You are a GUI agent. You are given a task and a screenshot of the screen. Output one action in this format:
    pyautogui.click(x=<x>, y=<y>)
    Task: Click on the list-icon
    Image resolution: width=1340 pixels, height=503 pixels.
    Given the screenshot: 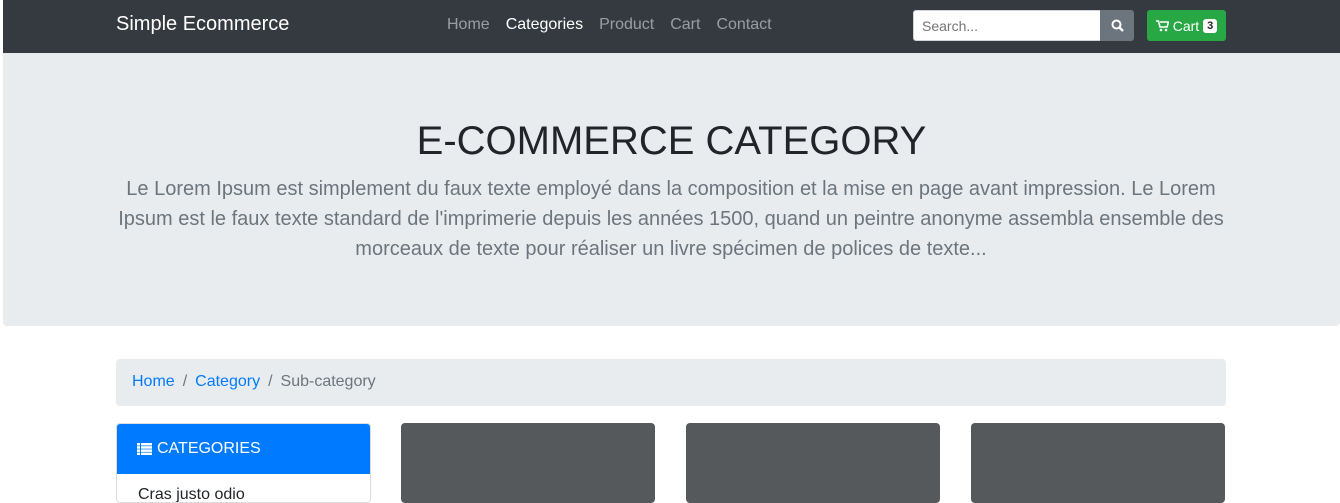 What is the action you would take?
    pyautogui.click(x=144, y=449)
    